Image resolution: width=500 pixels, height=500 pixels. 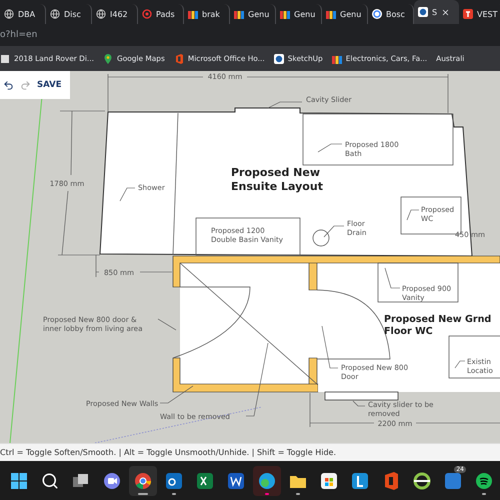 What do you see at coordinates (211, 14) in the screenshot?
I see `tab-title: brak` at bounding box center [211, 14].